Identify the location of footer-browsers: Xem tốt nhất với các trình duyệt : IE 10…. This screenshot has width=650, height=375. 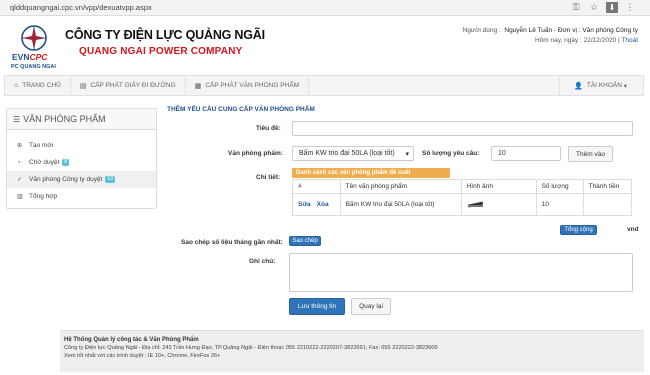
(142, 356).